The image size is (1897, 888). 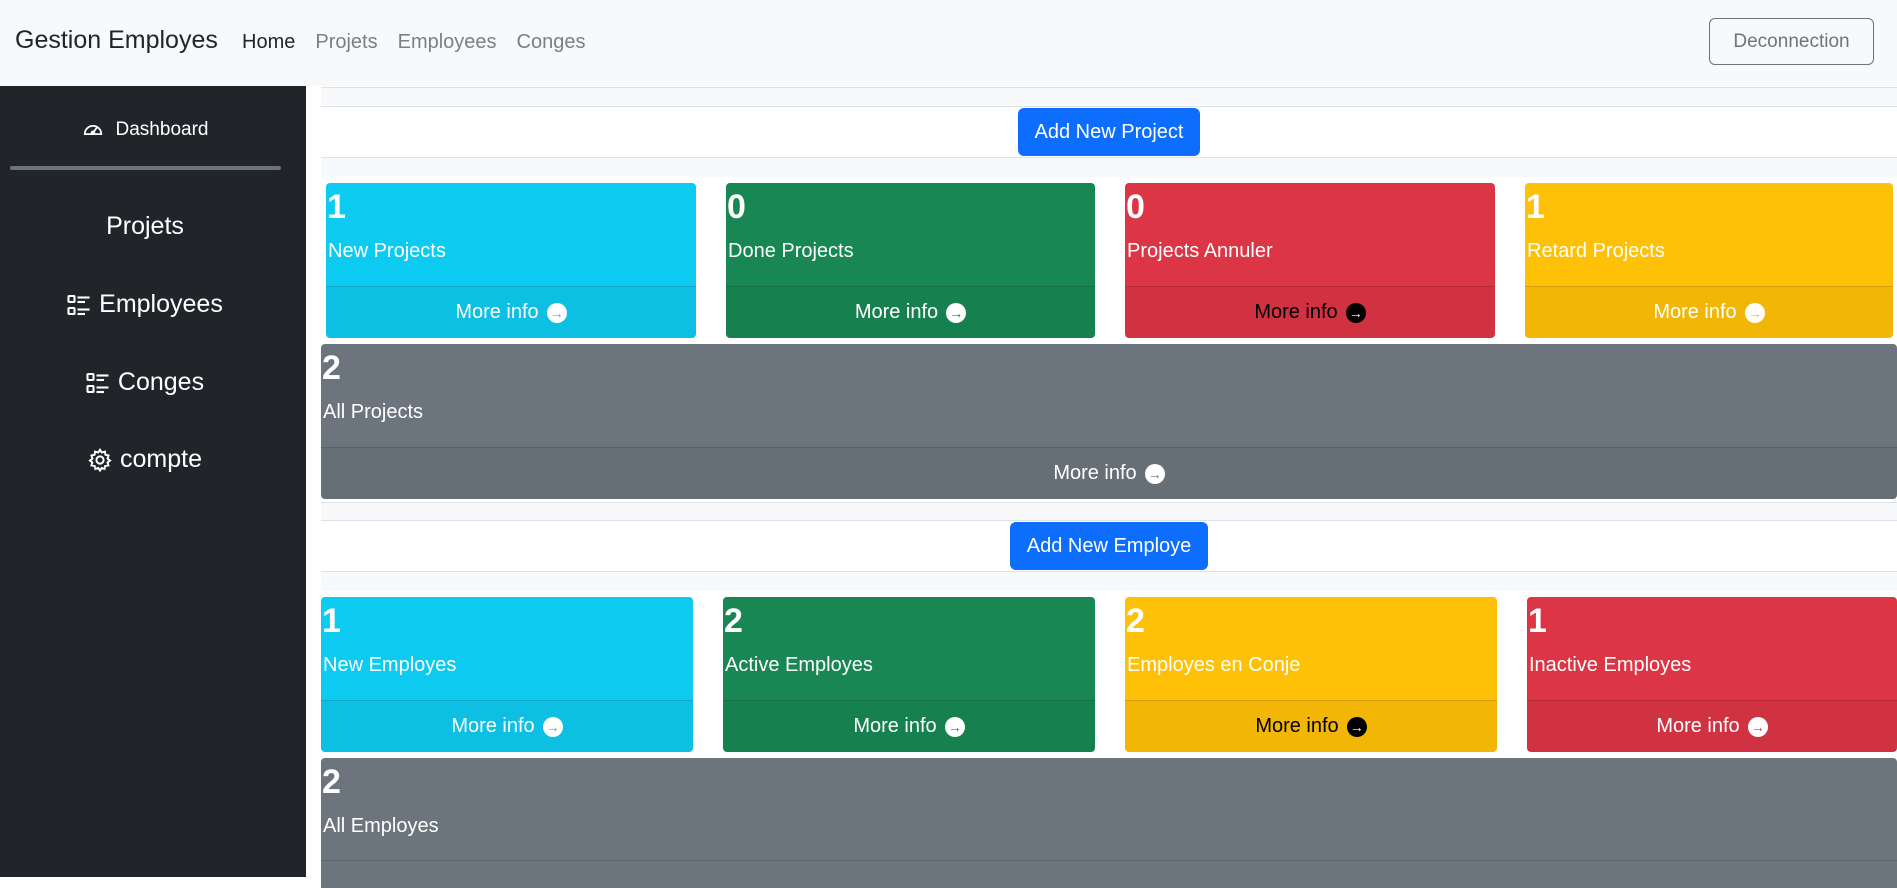 What do you see at coordinates (1712, 674) in the screenshot?
I see `stat-card-inactive-employes: 1 Inactive Employes More info →` at bounding box center [1712, 674].